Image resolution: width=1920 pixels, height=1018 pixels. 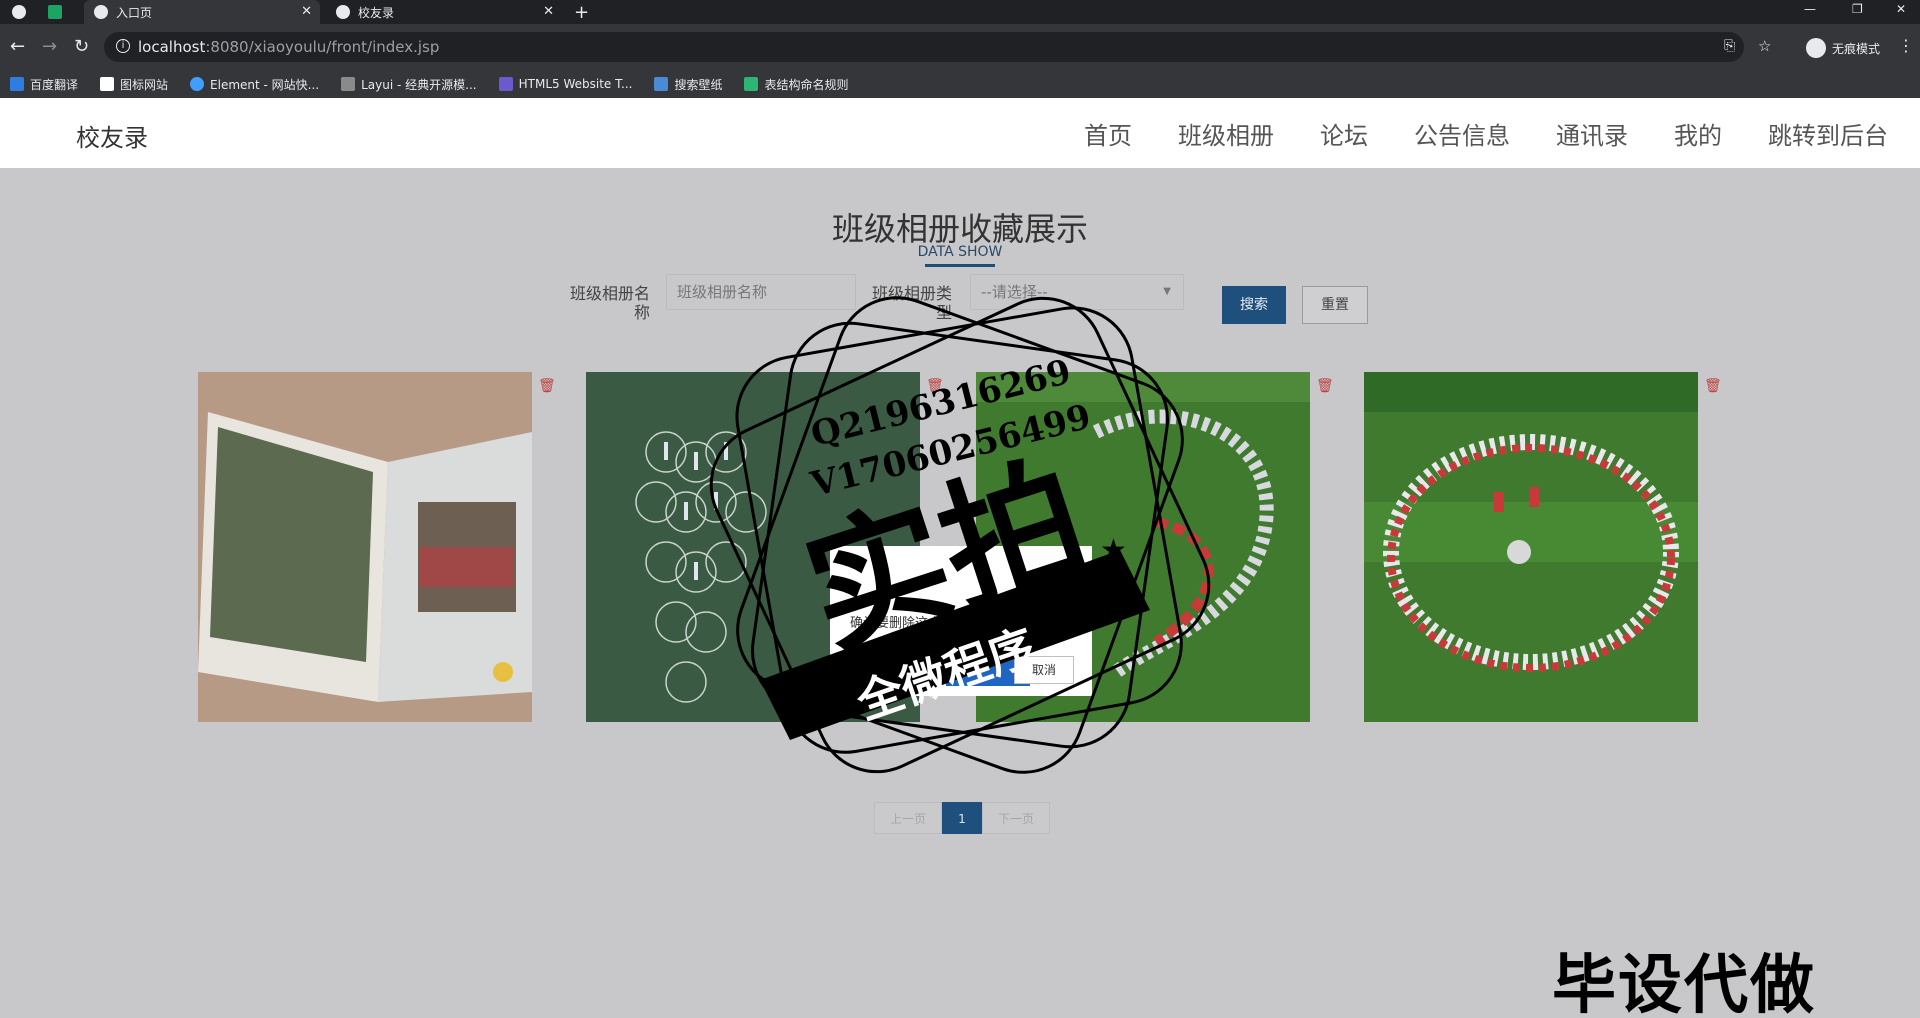 What do you see at coordinates (641, 312) in the screenshot?
I see `label-line: 称` at bounding box center [641, 312].